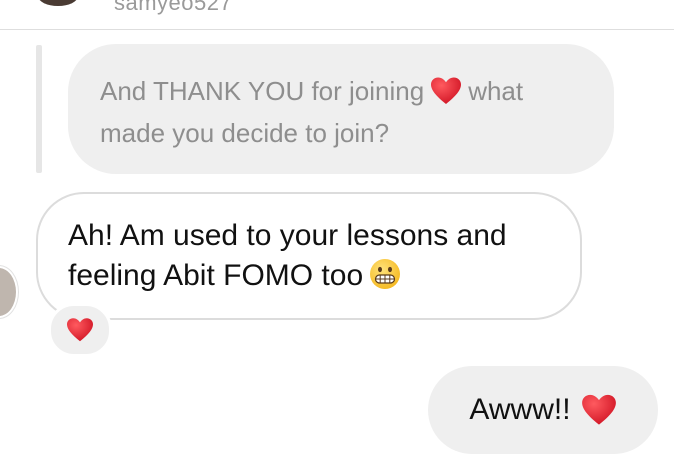 The image size is (674, 472). Describe the element at coordinates (58, 3) in the screenshot. I see `top-avatar` at that location.